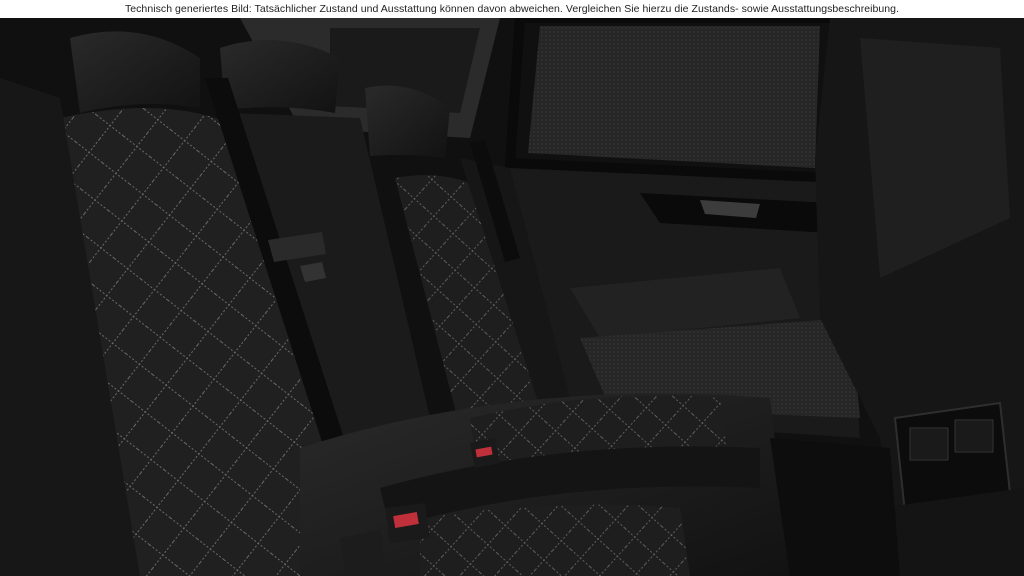 This screenshot has width=1024, height=576. Describe the element at coordinates (974, 436) in the screenshot. I see `air-vent-right-icon` at that location.